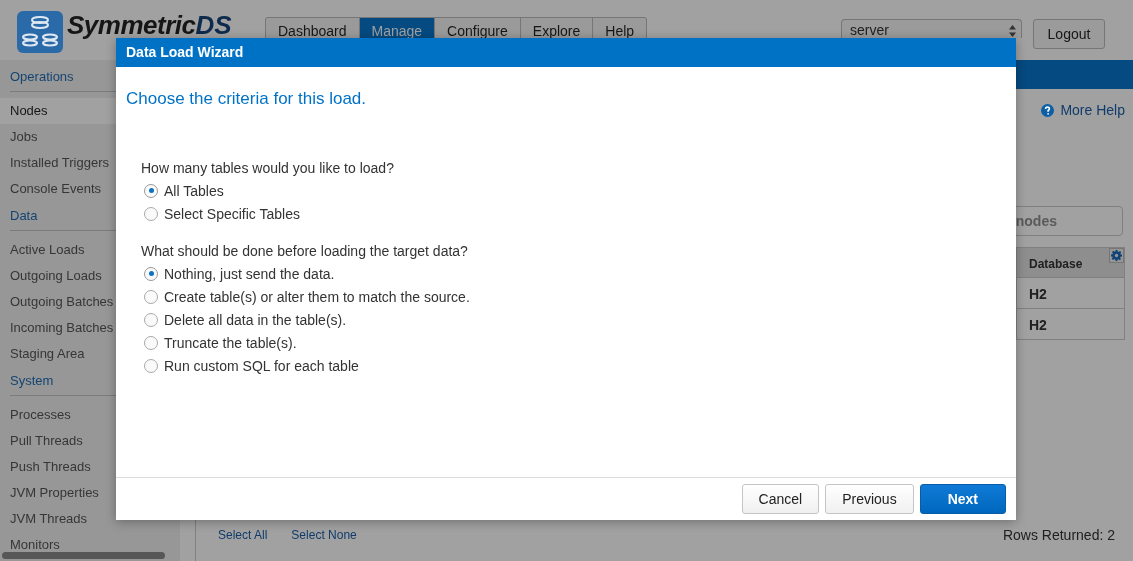 The image size is (1133, 561). Describe the element at coordinates (131, 25) in the screenshot. I see `logo-text: Symmetric` at that location.